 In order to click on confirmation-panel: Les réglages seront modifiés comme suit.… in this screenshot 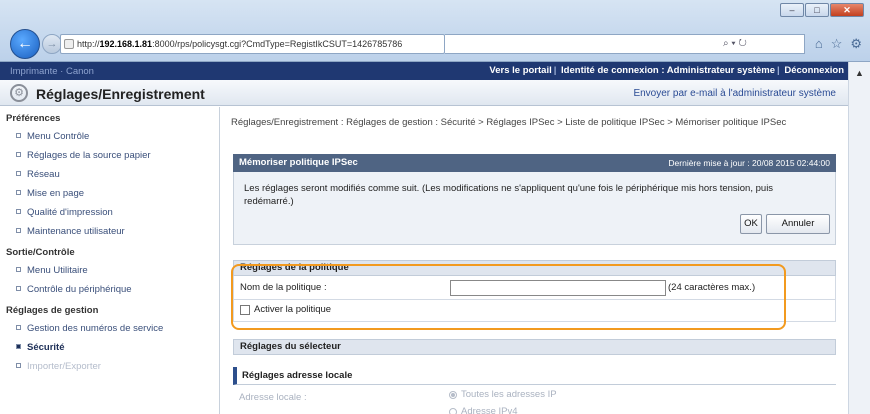, I will do `click(534, 208)`.